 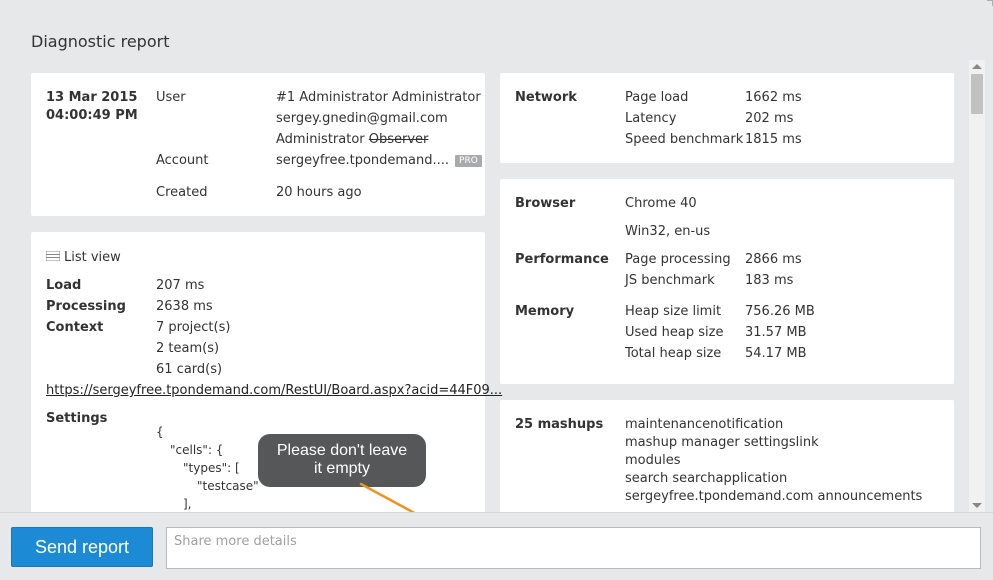 What do you see at coordinates (776, 353) in the screenshot?
I see `memory-value: 54.17 MB` at bounding box center [776, 353].